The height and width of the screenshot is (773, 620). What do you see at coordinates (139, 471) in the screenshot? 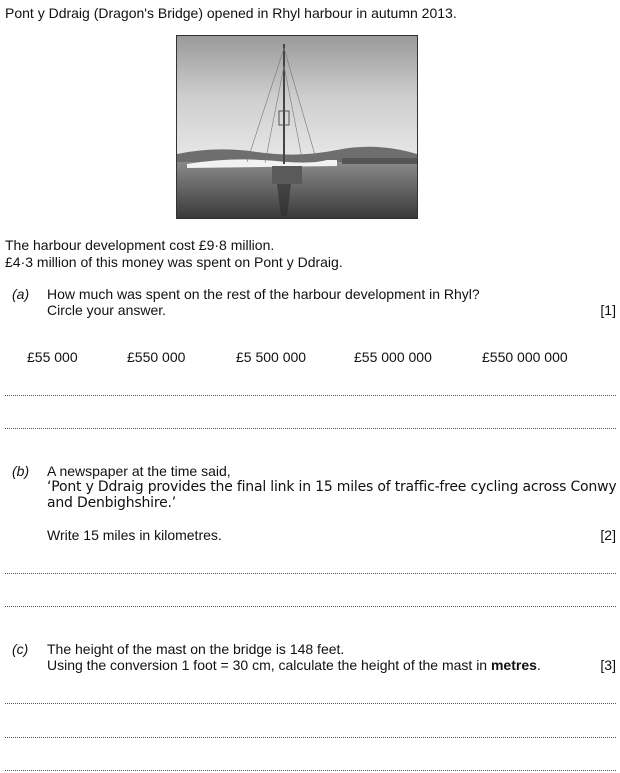
I see `part-b-intro: A newspaper at the time said,` at bounding box center [139, 471].